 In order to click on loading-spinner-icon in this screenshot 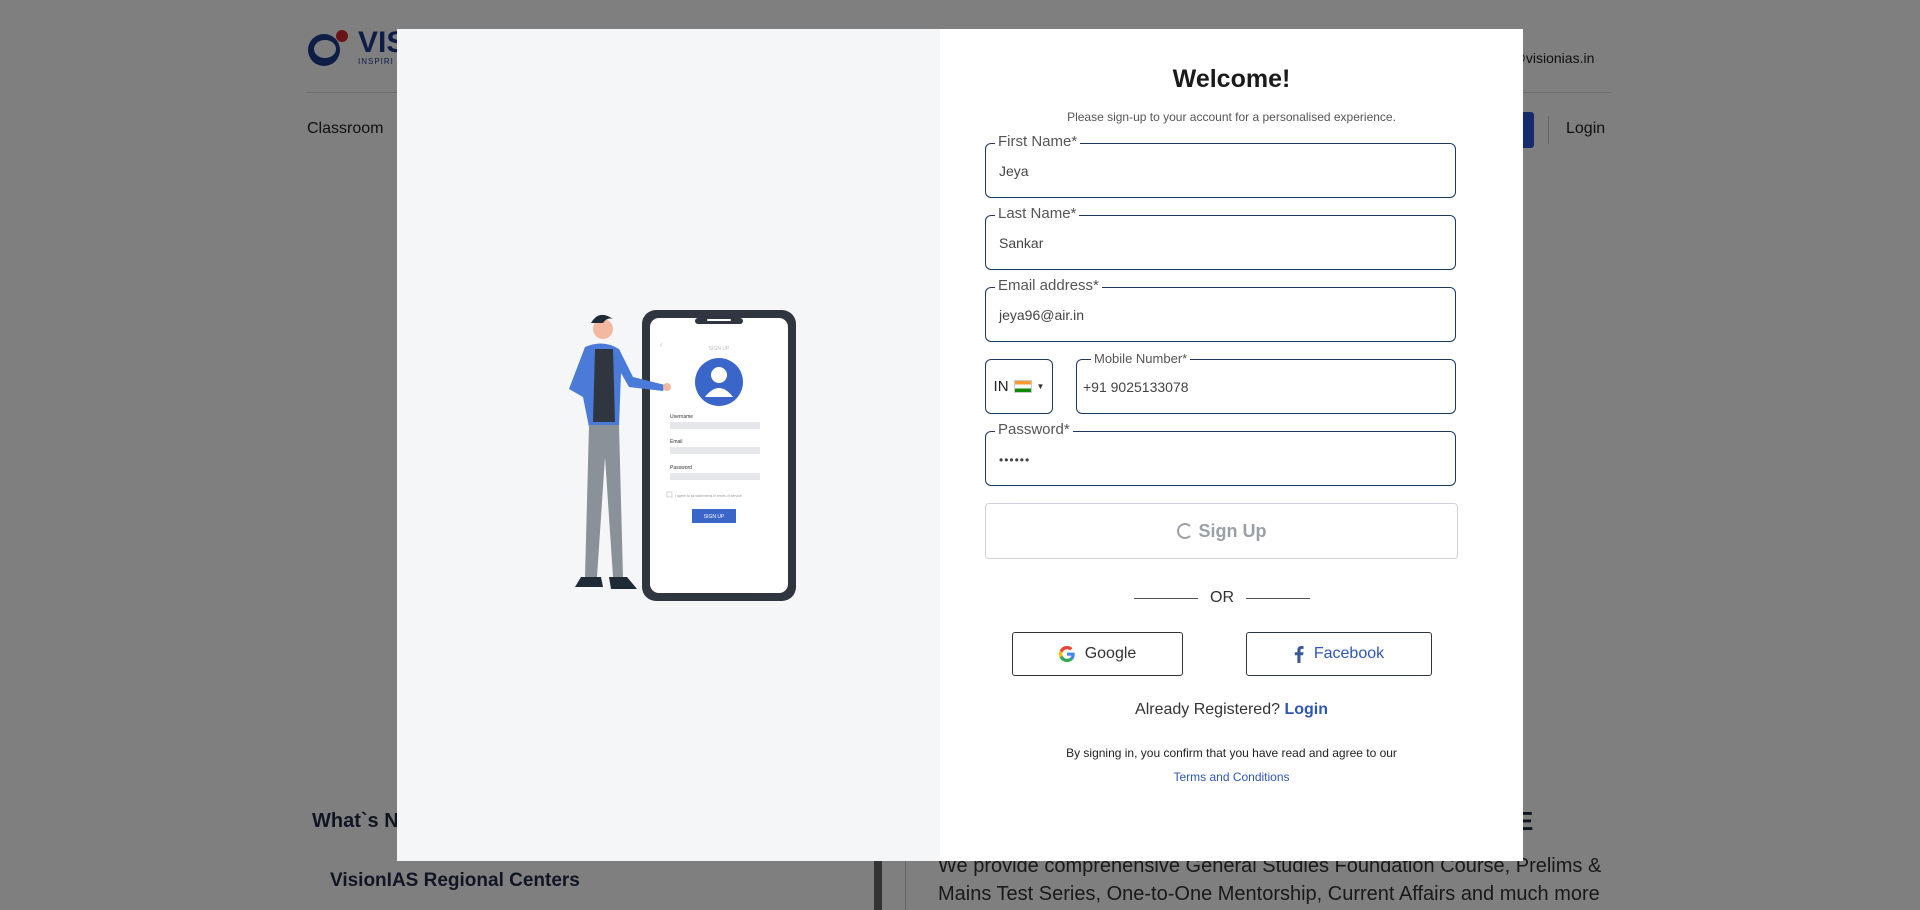, I will do `click(1184, 531)`.